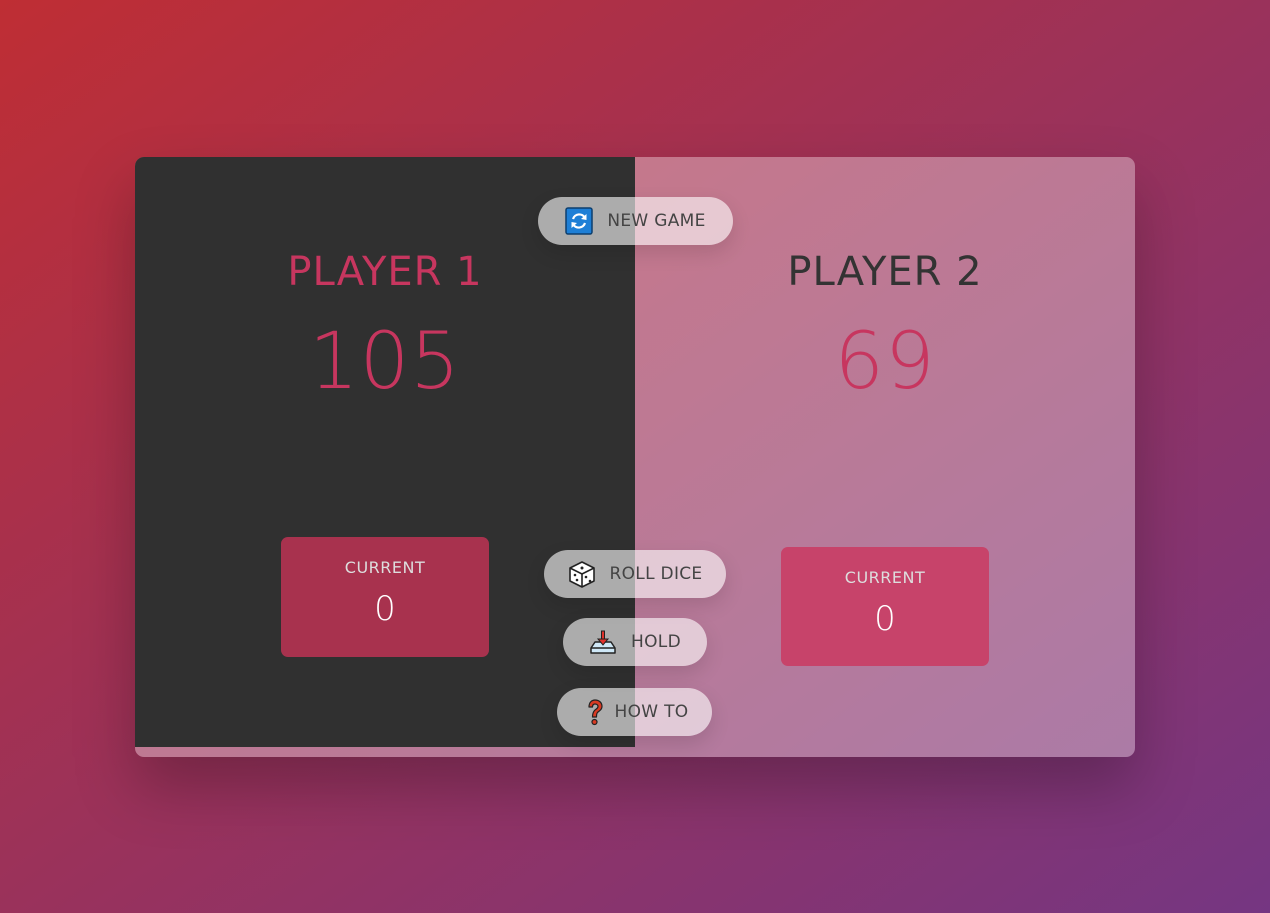  What do you see at coordinates (651, 712) in the screenshot?
I see `how-to-label: HOW TO` at bounding box center [651, 712].